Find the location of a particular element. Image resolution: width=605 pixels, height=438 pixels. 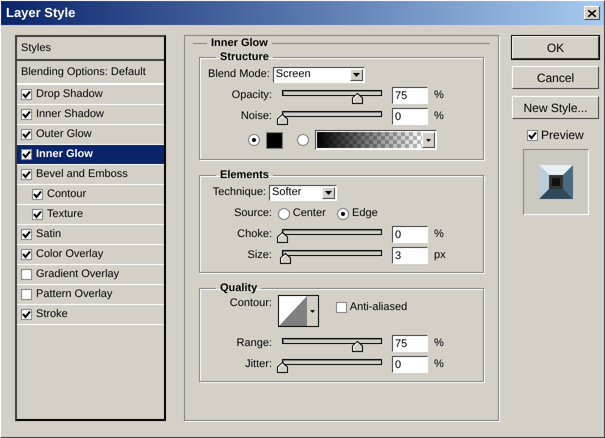

style-item: Pattern Overlay is located at coordinates (90, 295).